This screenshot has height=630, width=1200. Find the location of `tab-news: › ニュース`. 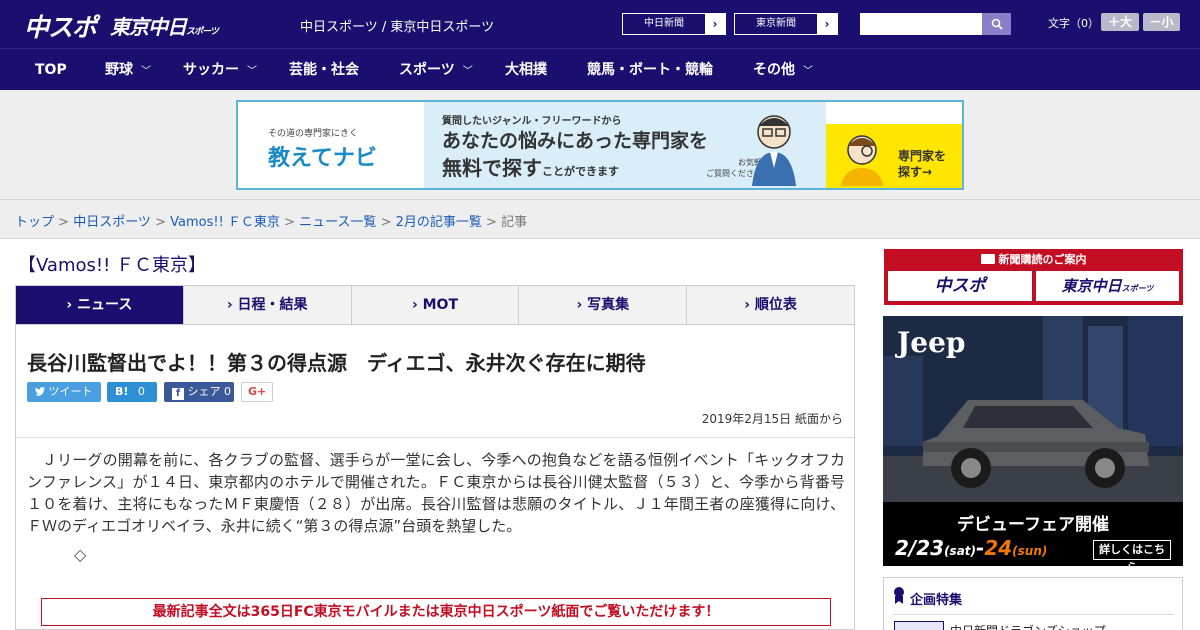

tab-news: › ニュース is located at coordinates (100, 305).